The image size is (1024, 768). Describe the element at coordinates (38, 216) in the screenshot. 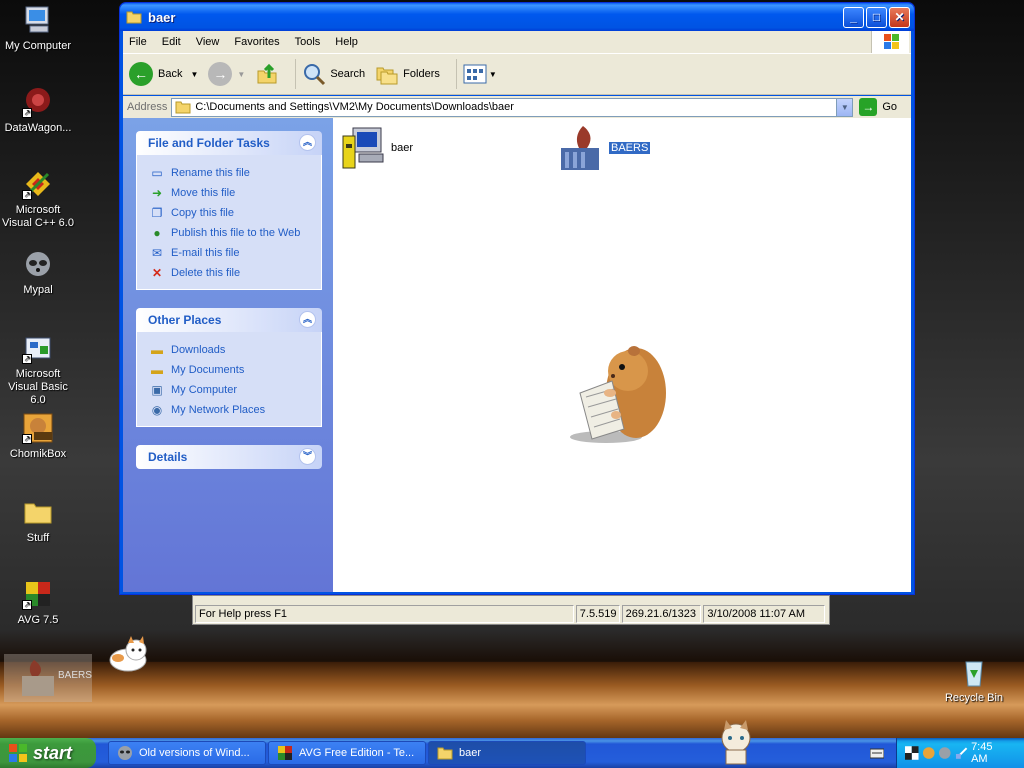

I see `desktop-icon-label: Microsoft Visual C++ 6.0` at that location.